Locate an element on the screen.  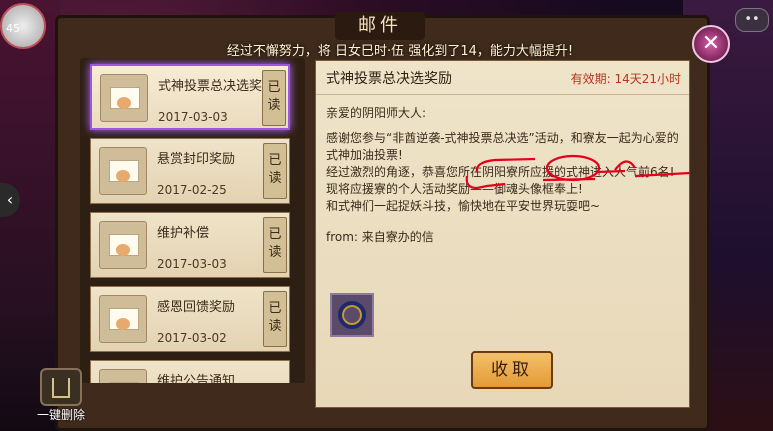
mail-item-date: 2017-03-02 is located at coordinates (192, 338).